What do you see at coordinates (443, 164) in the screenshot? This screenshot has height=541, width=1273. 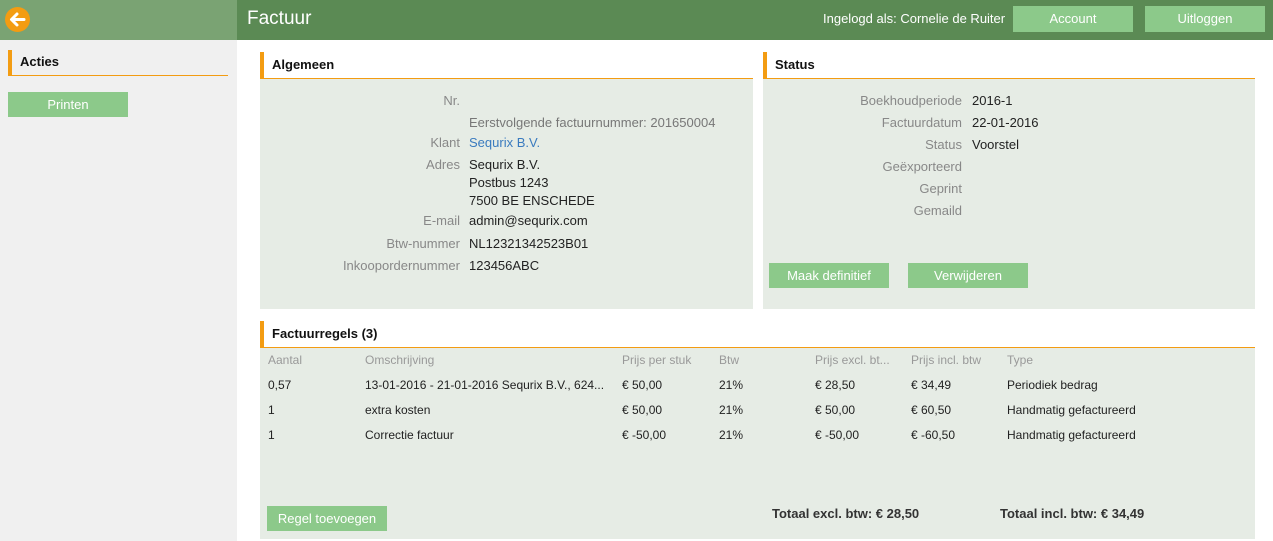 I see `address-label: Adres` at bounding box center [443, 164].